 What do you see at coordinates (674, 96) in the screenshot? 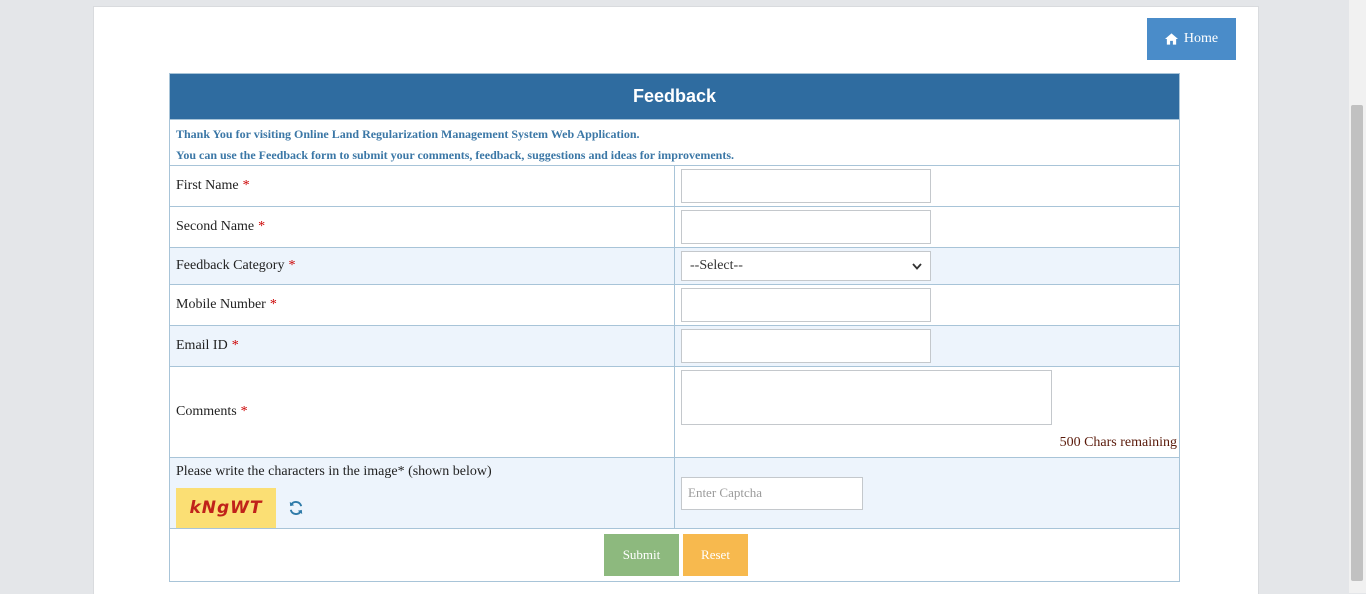
I see `form-title: Feedback` at bounding box center [674, 96].